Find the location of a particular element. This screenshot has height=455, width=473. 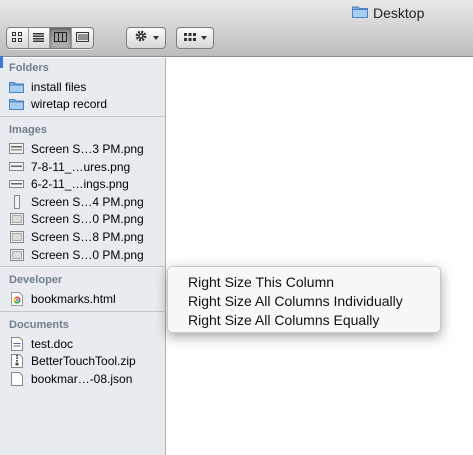

menu-item-right-size-all-individually: Right Size All Columns Individually is located at coordinates (304, 300).